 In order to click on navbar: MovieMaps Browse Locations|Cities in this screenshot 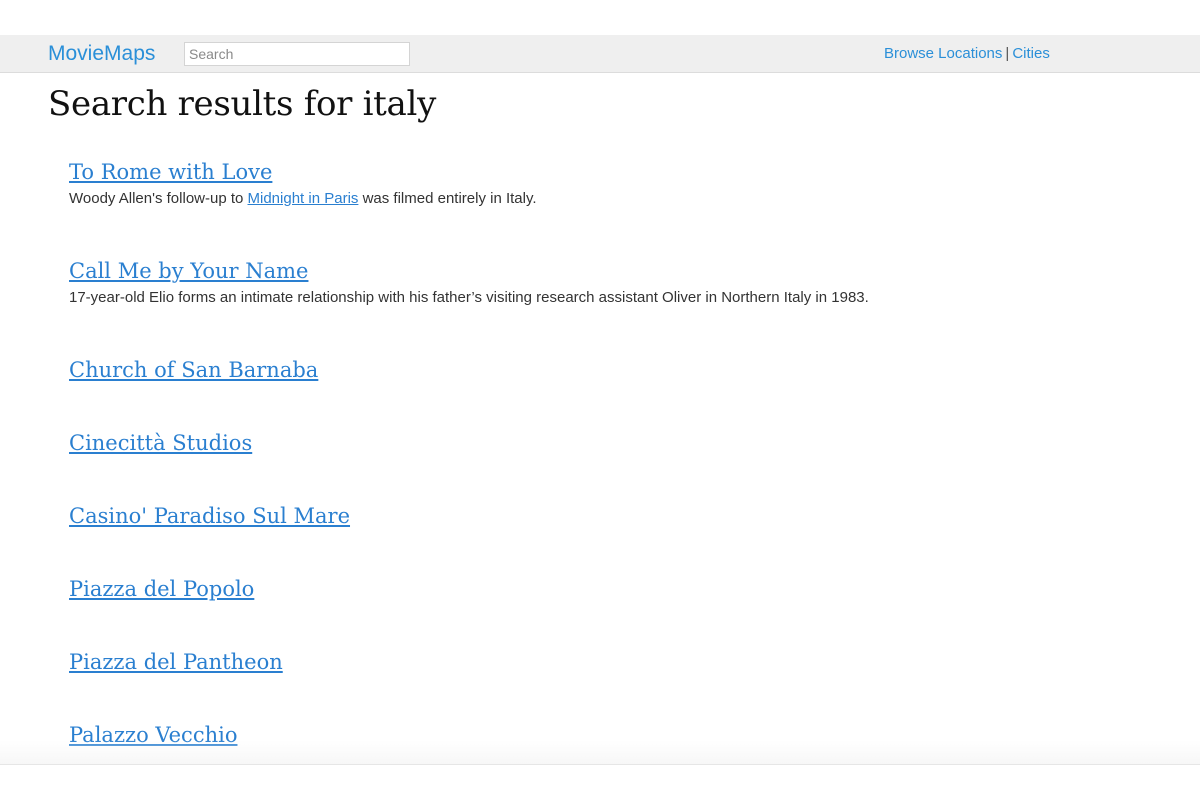, I will do `click(600, 54)`.